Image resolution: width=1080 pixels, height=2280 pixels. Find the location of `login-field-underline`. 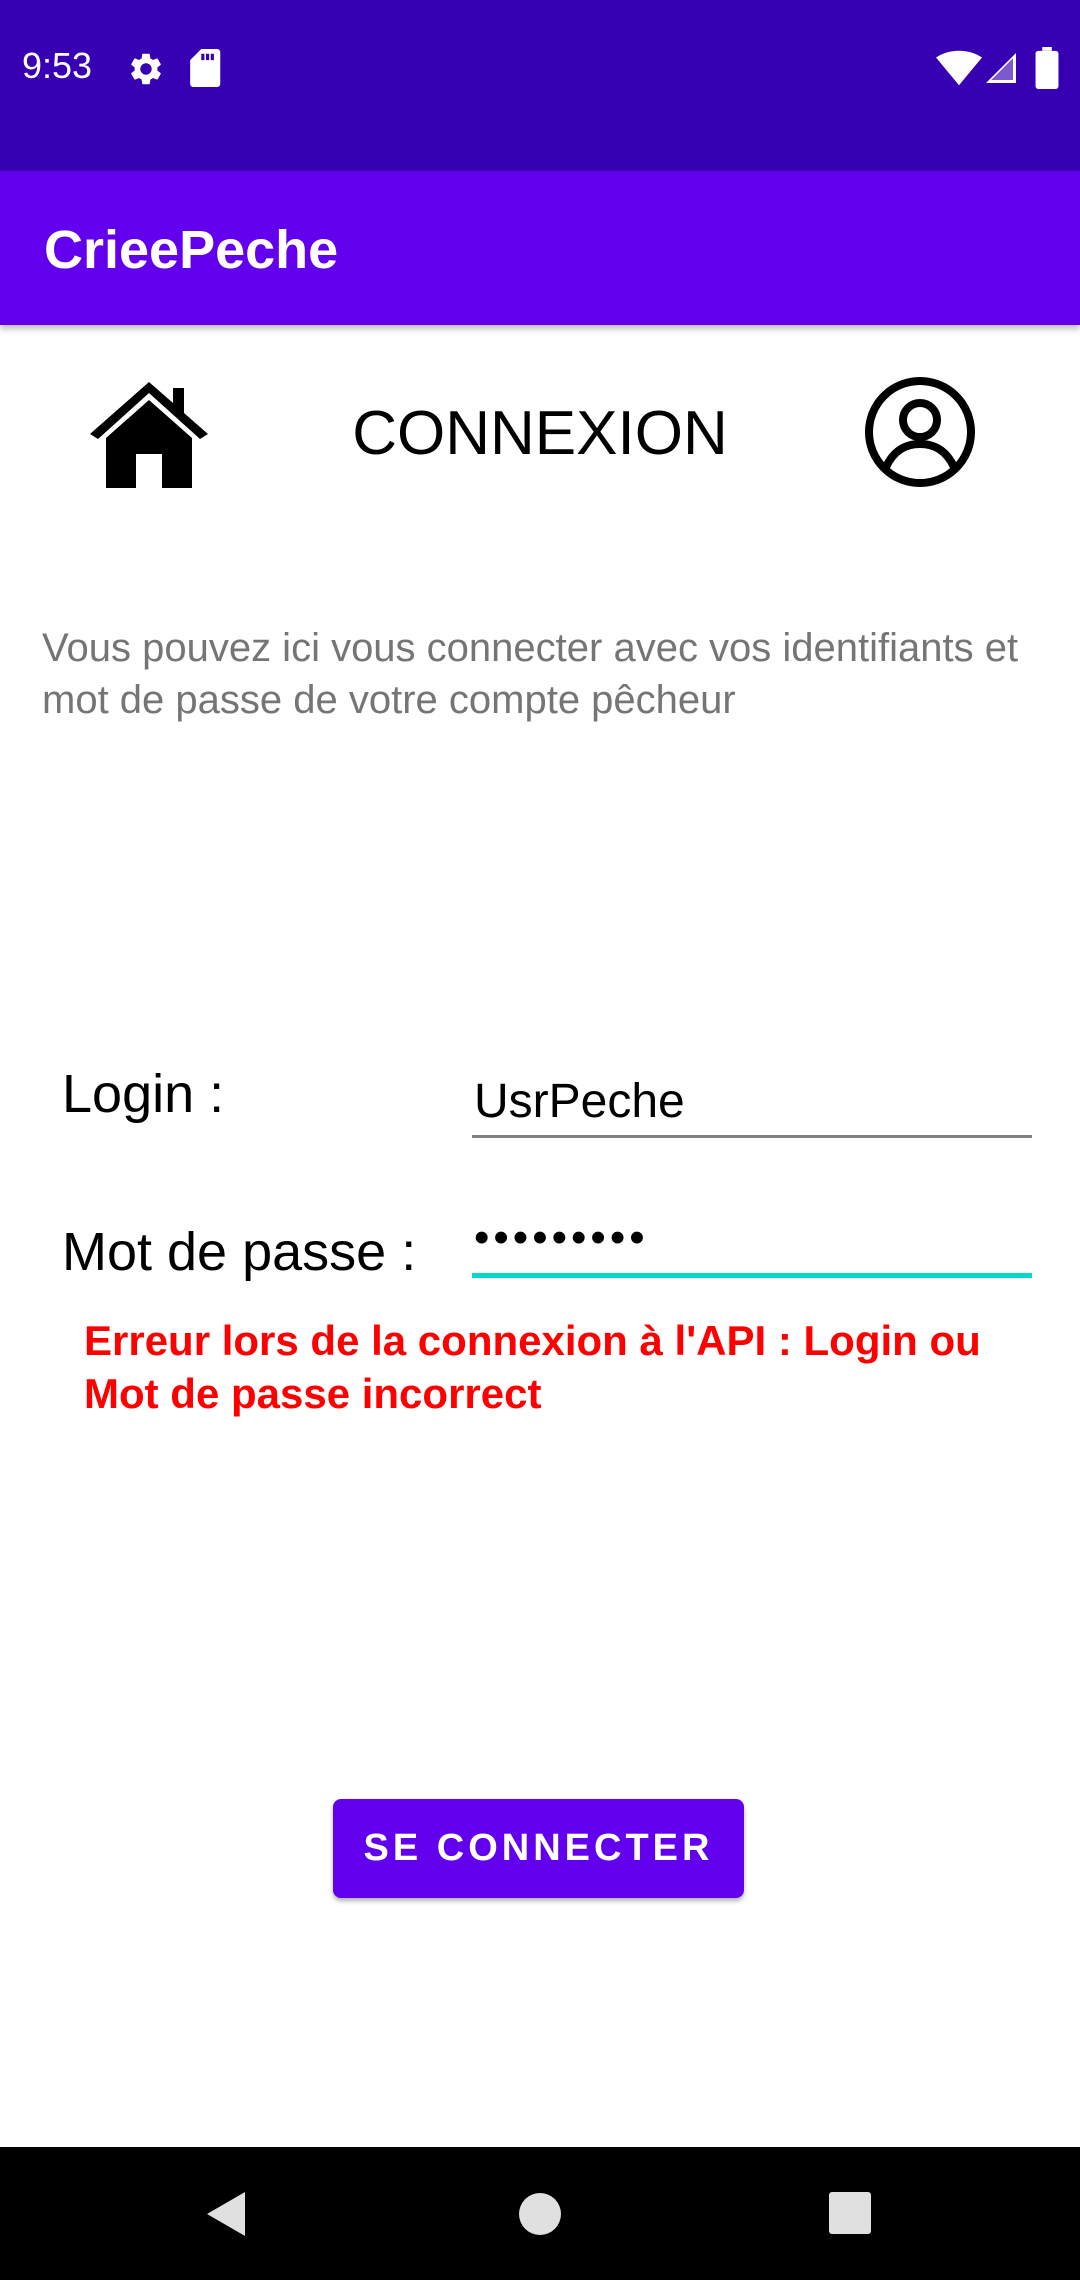

login-field-underline is located at coordinates (752, 1136).